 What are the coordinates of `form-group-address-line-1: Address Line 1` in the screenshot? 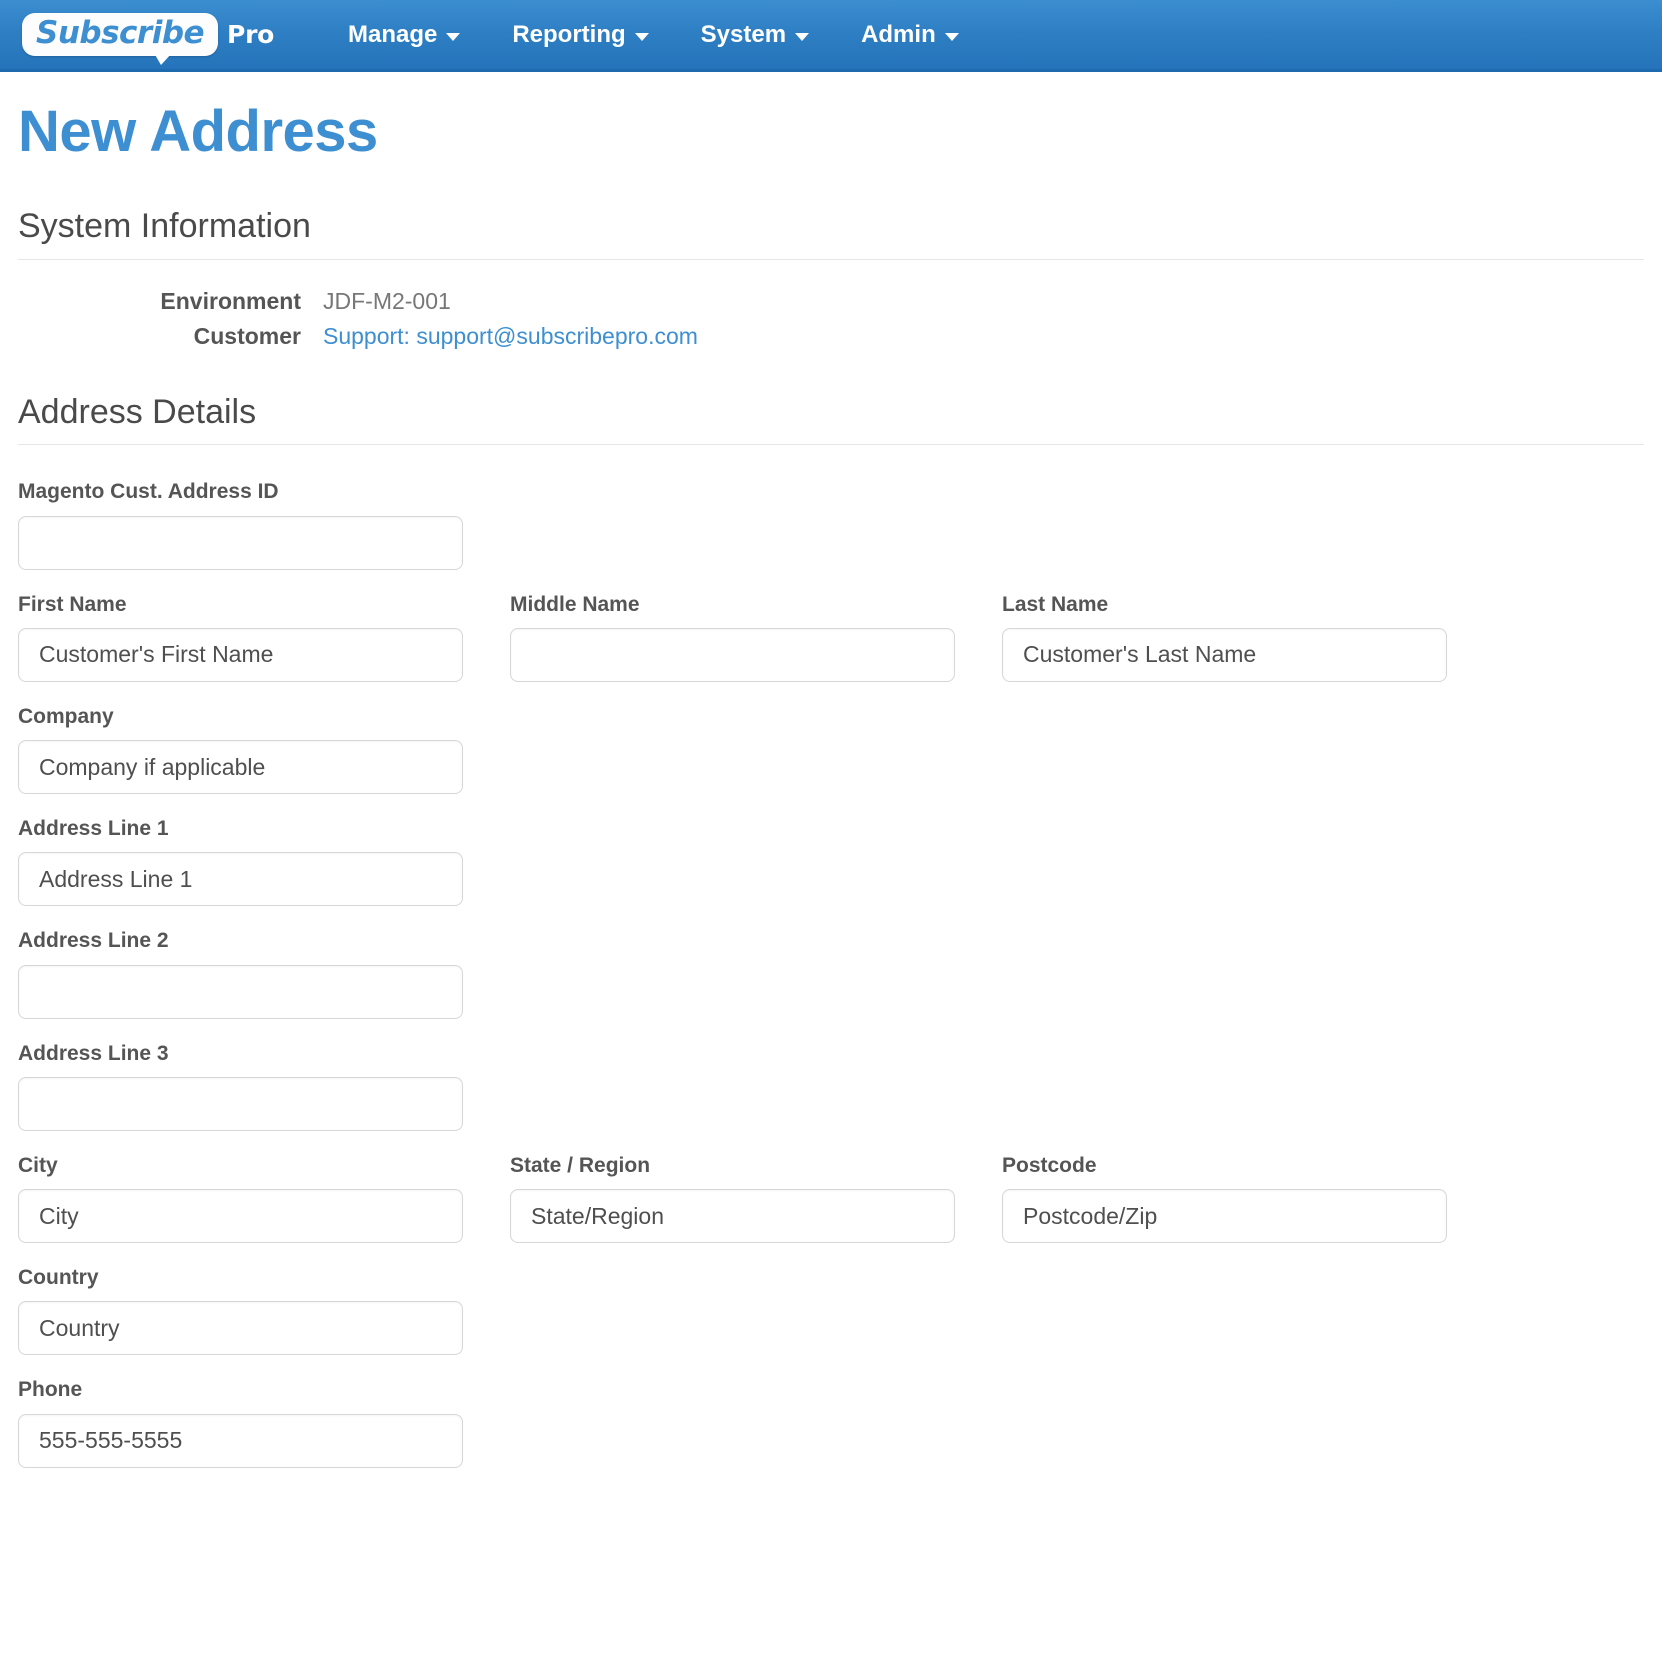 It's located at (240, 861).